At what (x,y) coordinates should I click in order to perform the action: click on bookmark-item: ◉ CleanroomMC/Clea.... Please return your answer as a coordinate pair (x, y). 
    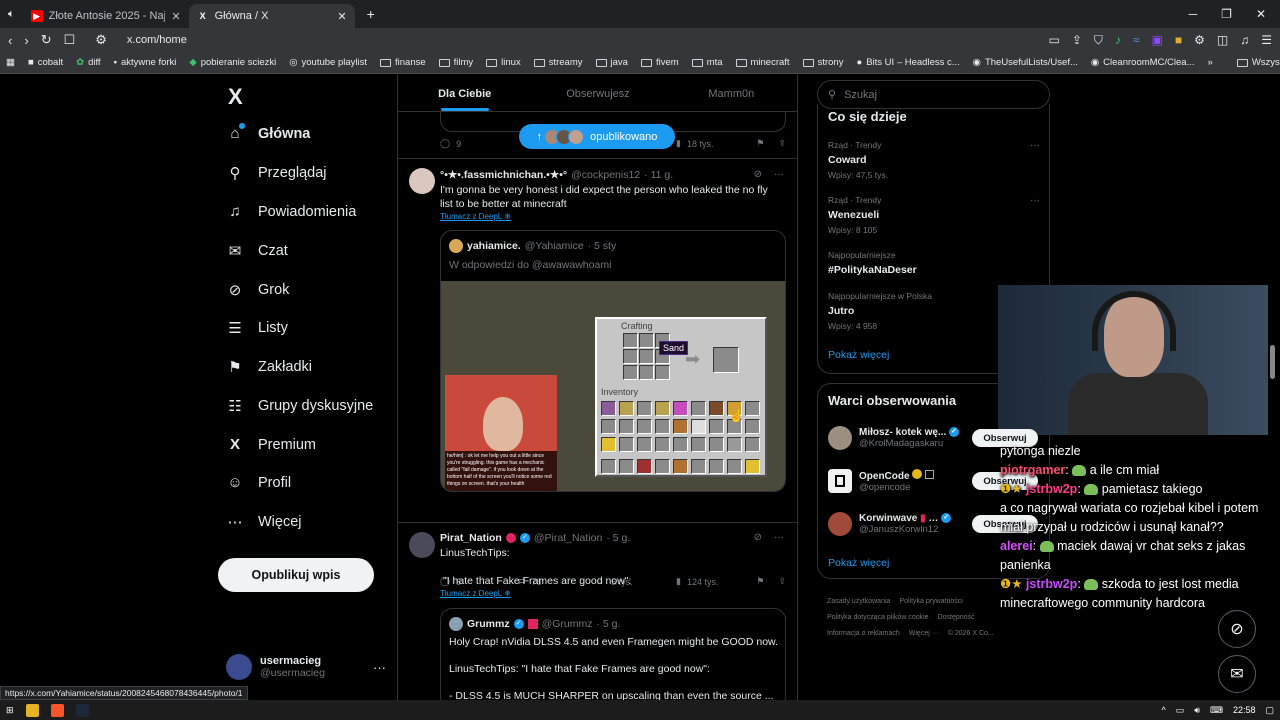
    Looking at the image, I should click on (1143, 62).